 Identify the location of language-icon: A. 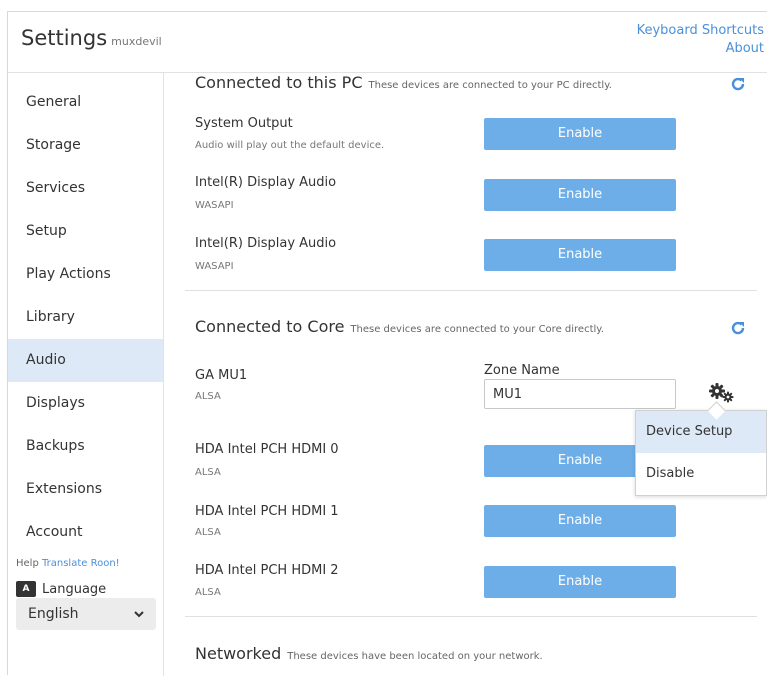
(26, 589).